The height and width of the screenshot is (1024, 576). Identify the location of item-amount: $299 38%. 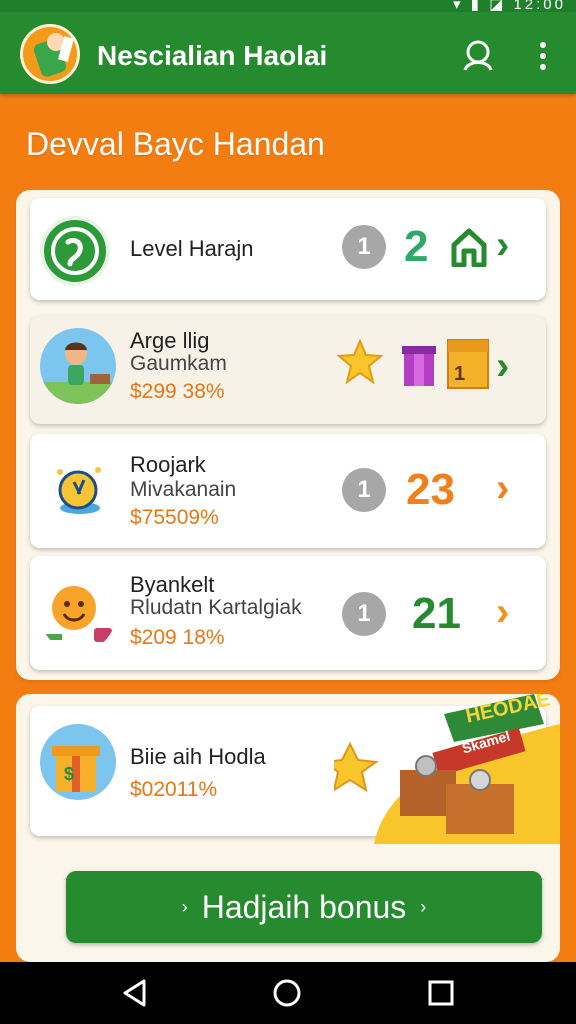
(177, 391).